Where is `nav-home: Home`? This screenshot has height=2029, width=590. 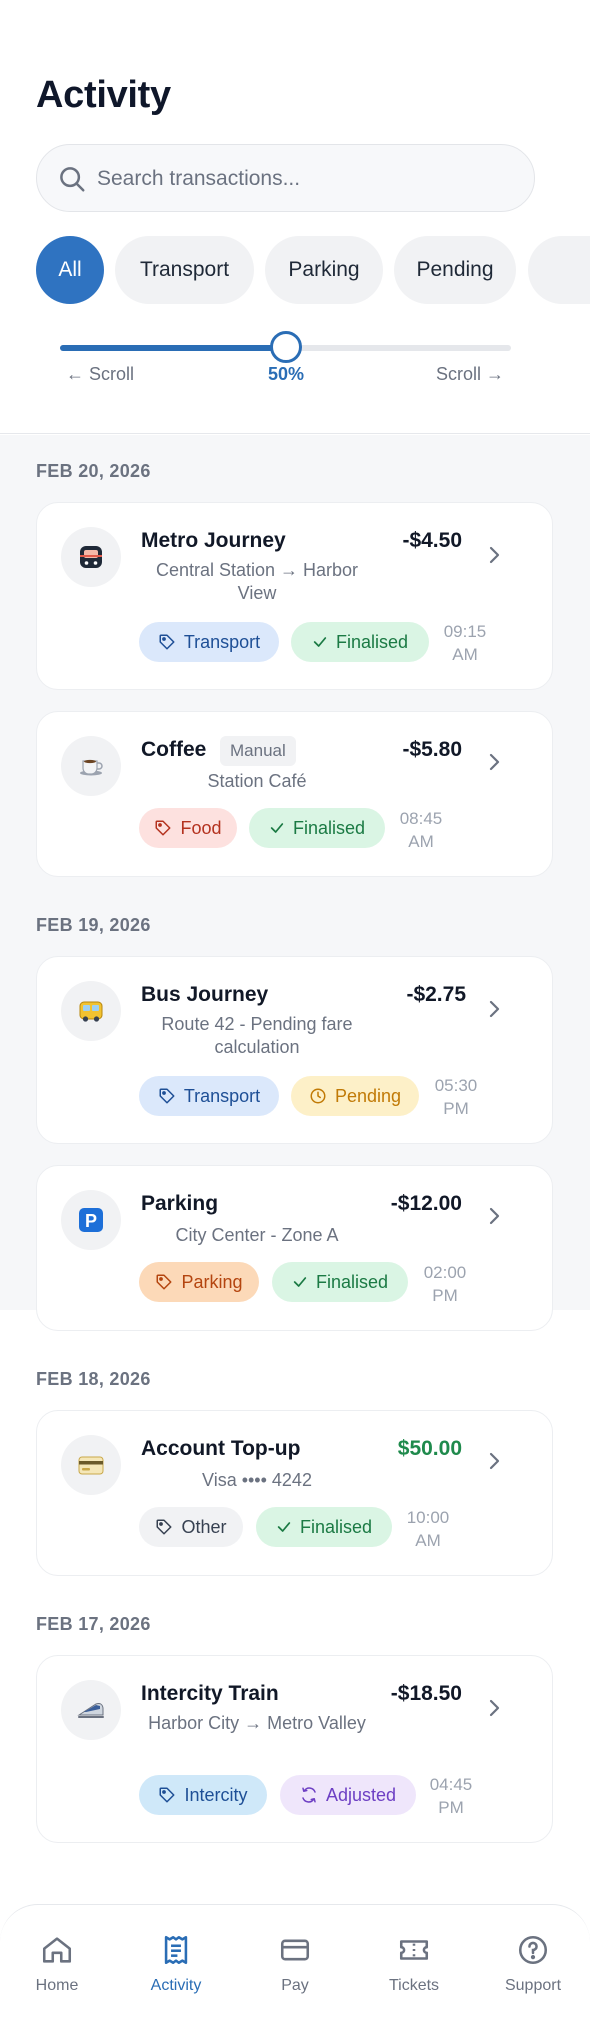 nav-home: Home is located at coordinates (57, 1973).